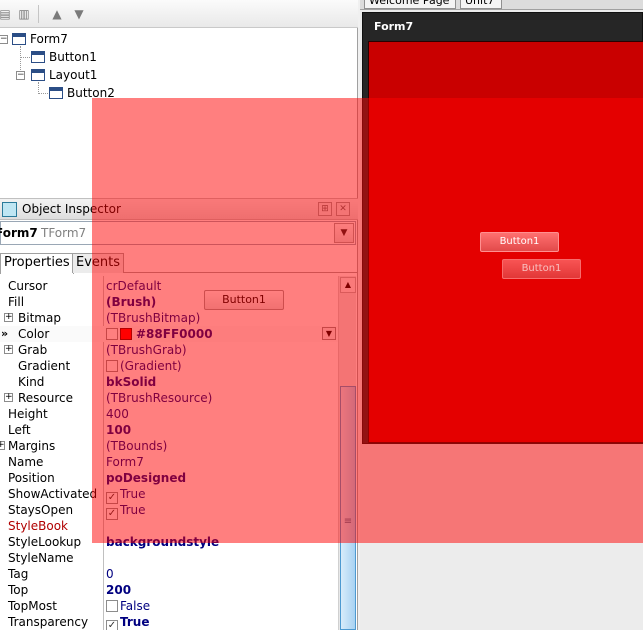  What do you see at coordinates (128, 606) in the screenshot?
I see `property-value: False` at bounding box center [128, 606].